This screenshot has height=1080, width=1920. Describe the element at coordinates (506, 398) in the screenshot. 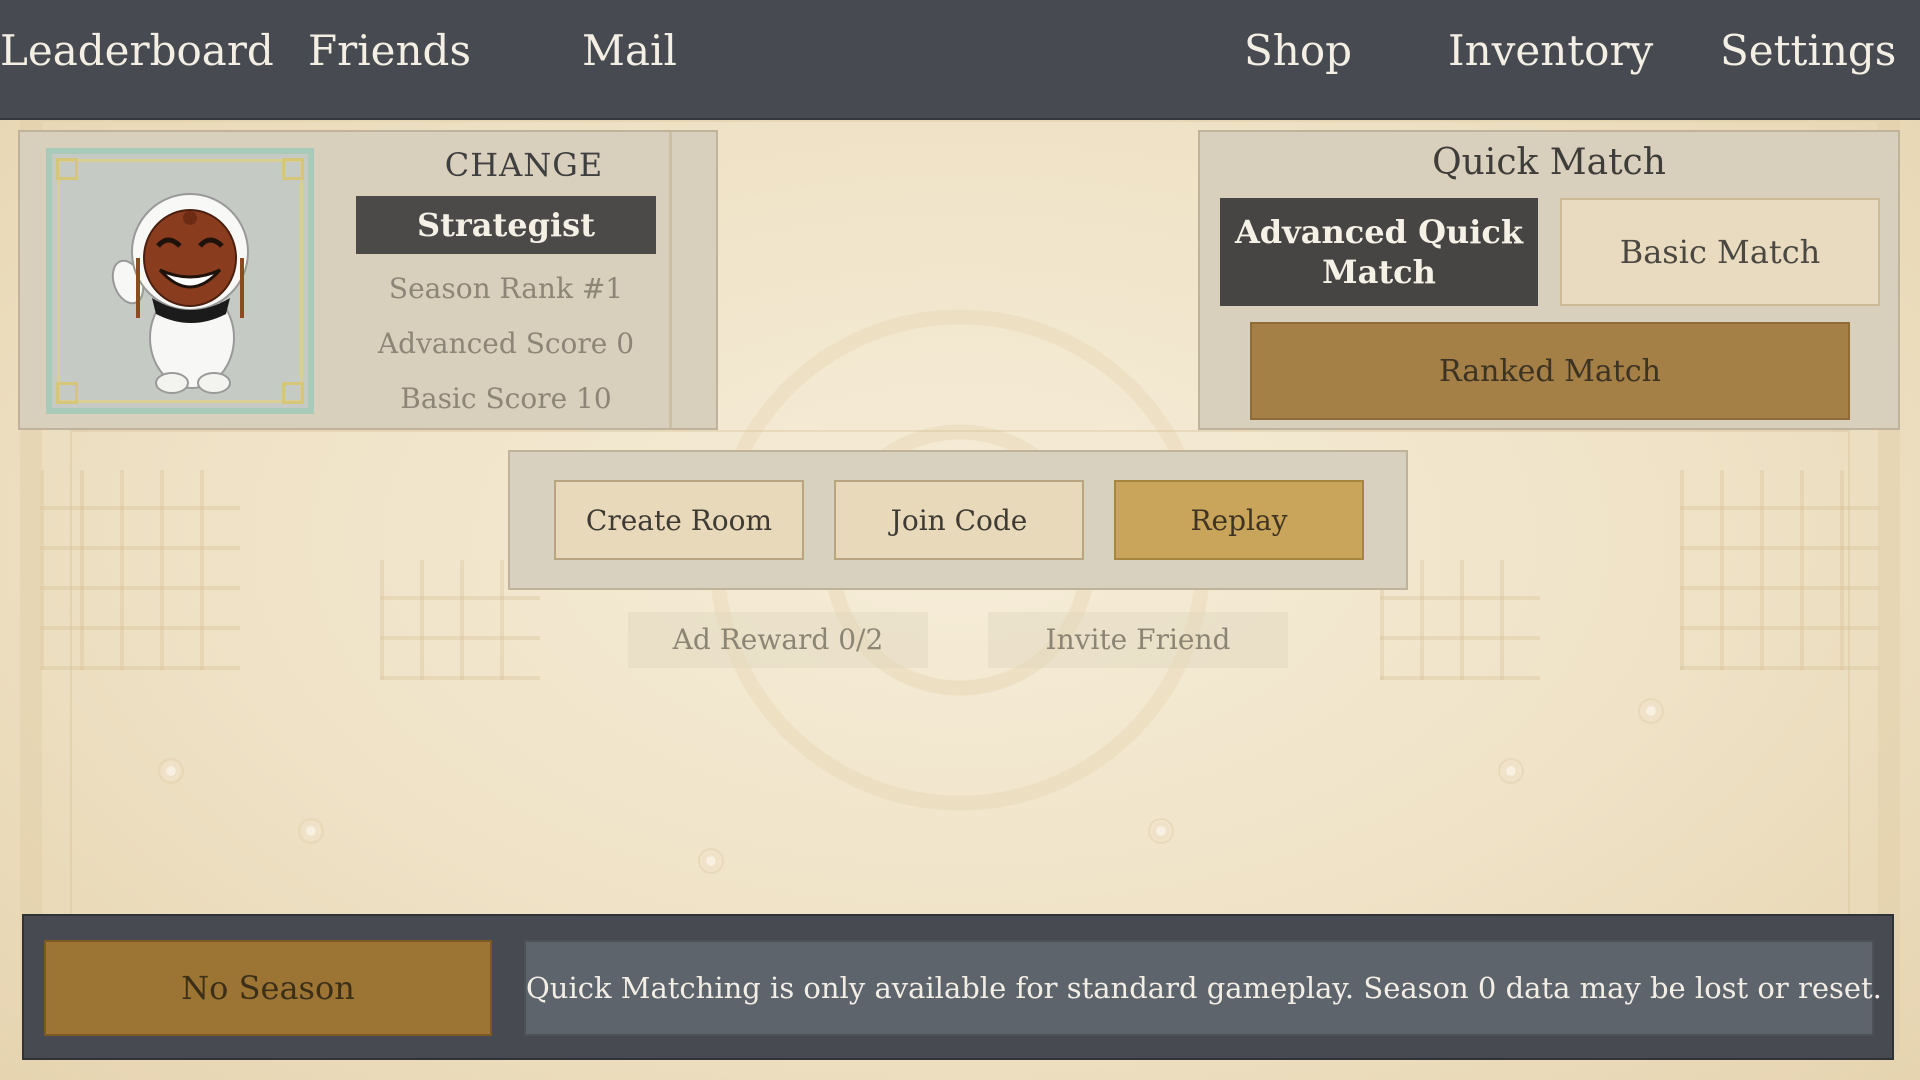

I see `basic-score: Basic Score 10` at that location.